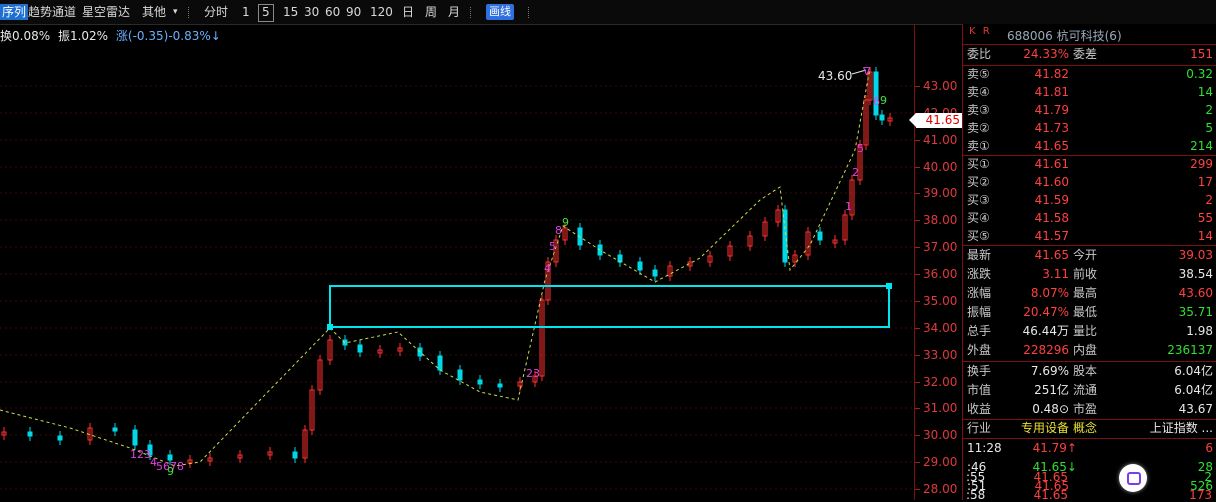  What do you see at coordinates (1133, 478) in the screenshot?
I see `chat-button` at bounding box center [1133, 478].